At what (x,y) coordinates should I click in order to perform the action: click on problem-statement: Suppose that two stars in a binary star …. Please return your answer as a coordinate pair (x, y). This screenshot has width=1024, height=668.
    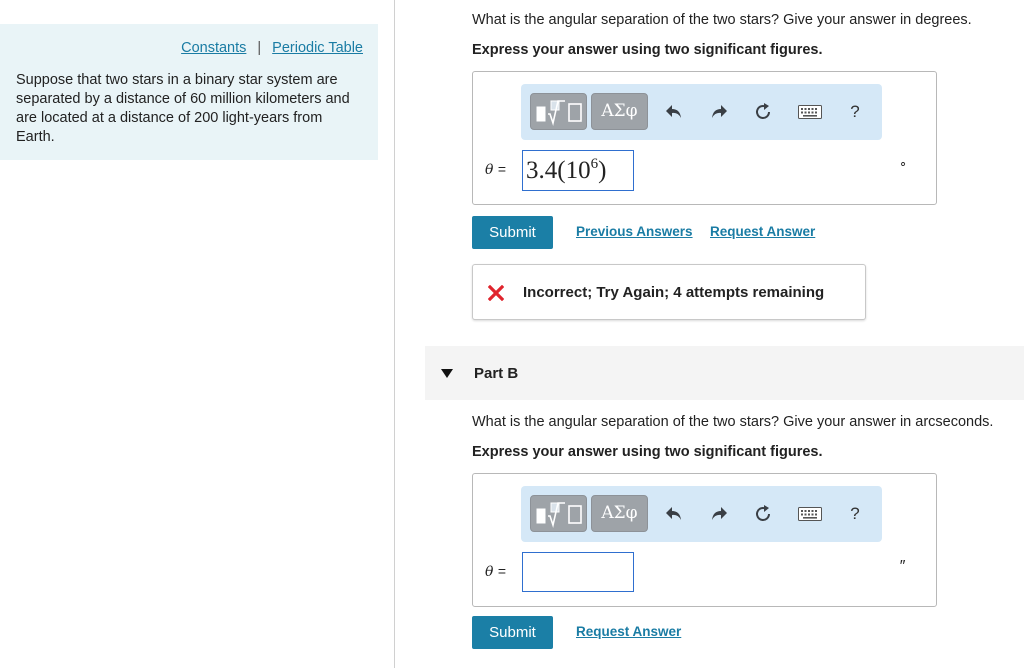
    Looking at the image, I should click on (183, 108).